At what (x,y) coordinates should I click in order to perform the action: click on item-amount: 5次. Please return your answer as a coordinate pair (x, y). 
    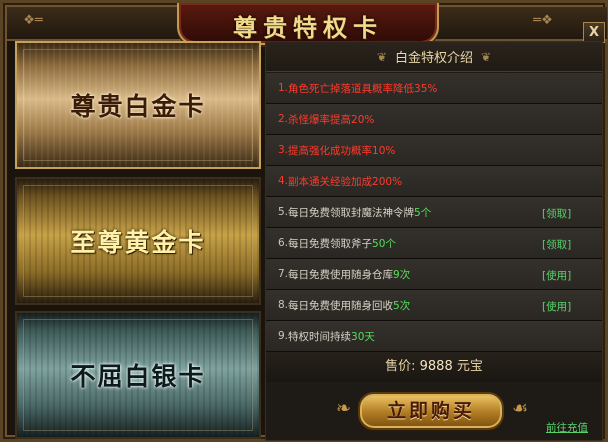
    Looking at the image, I should click on (402, 305).